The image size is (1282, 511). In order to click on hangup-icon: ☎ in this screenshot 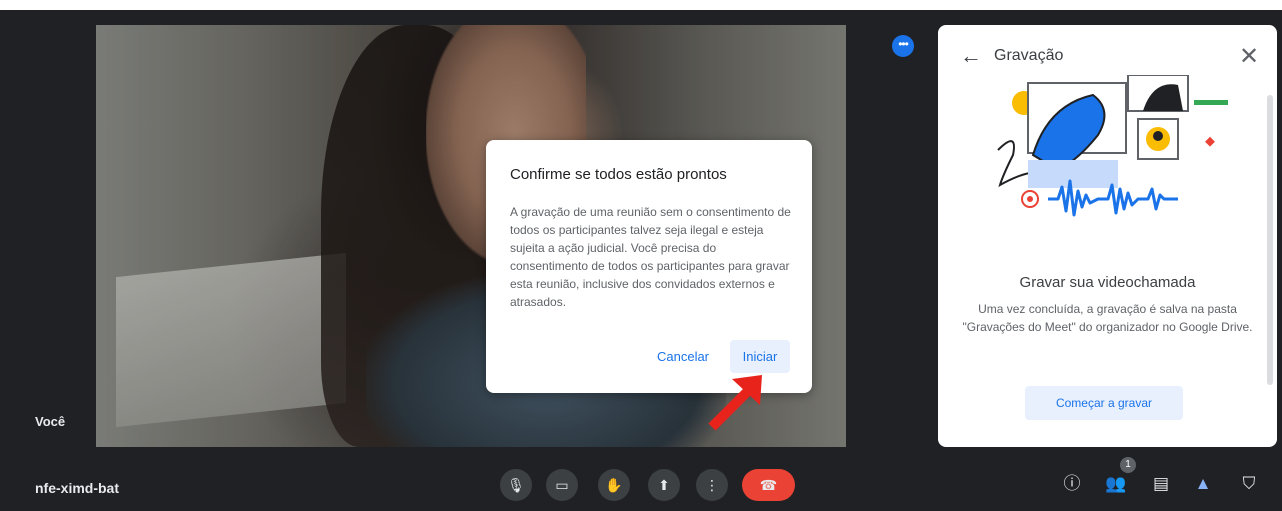, I will do `click(768, 485)`.